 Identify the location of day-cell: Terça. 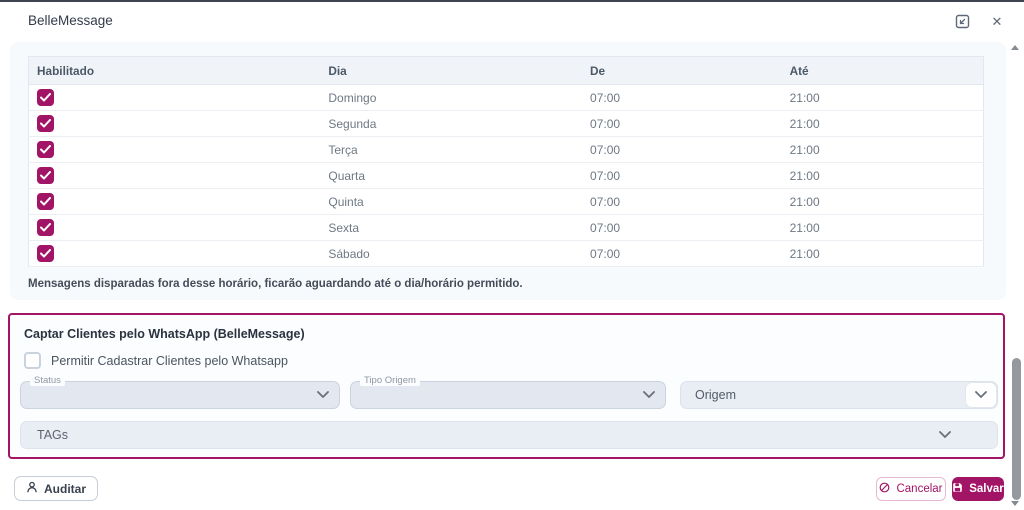
(459, 149).